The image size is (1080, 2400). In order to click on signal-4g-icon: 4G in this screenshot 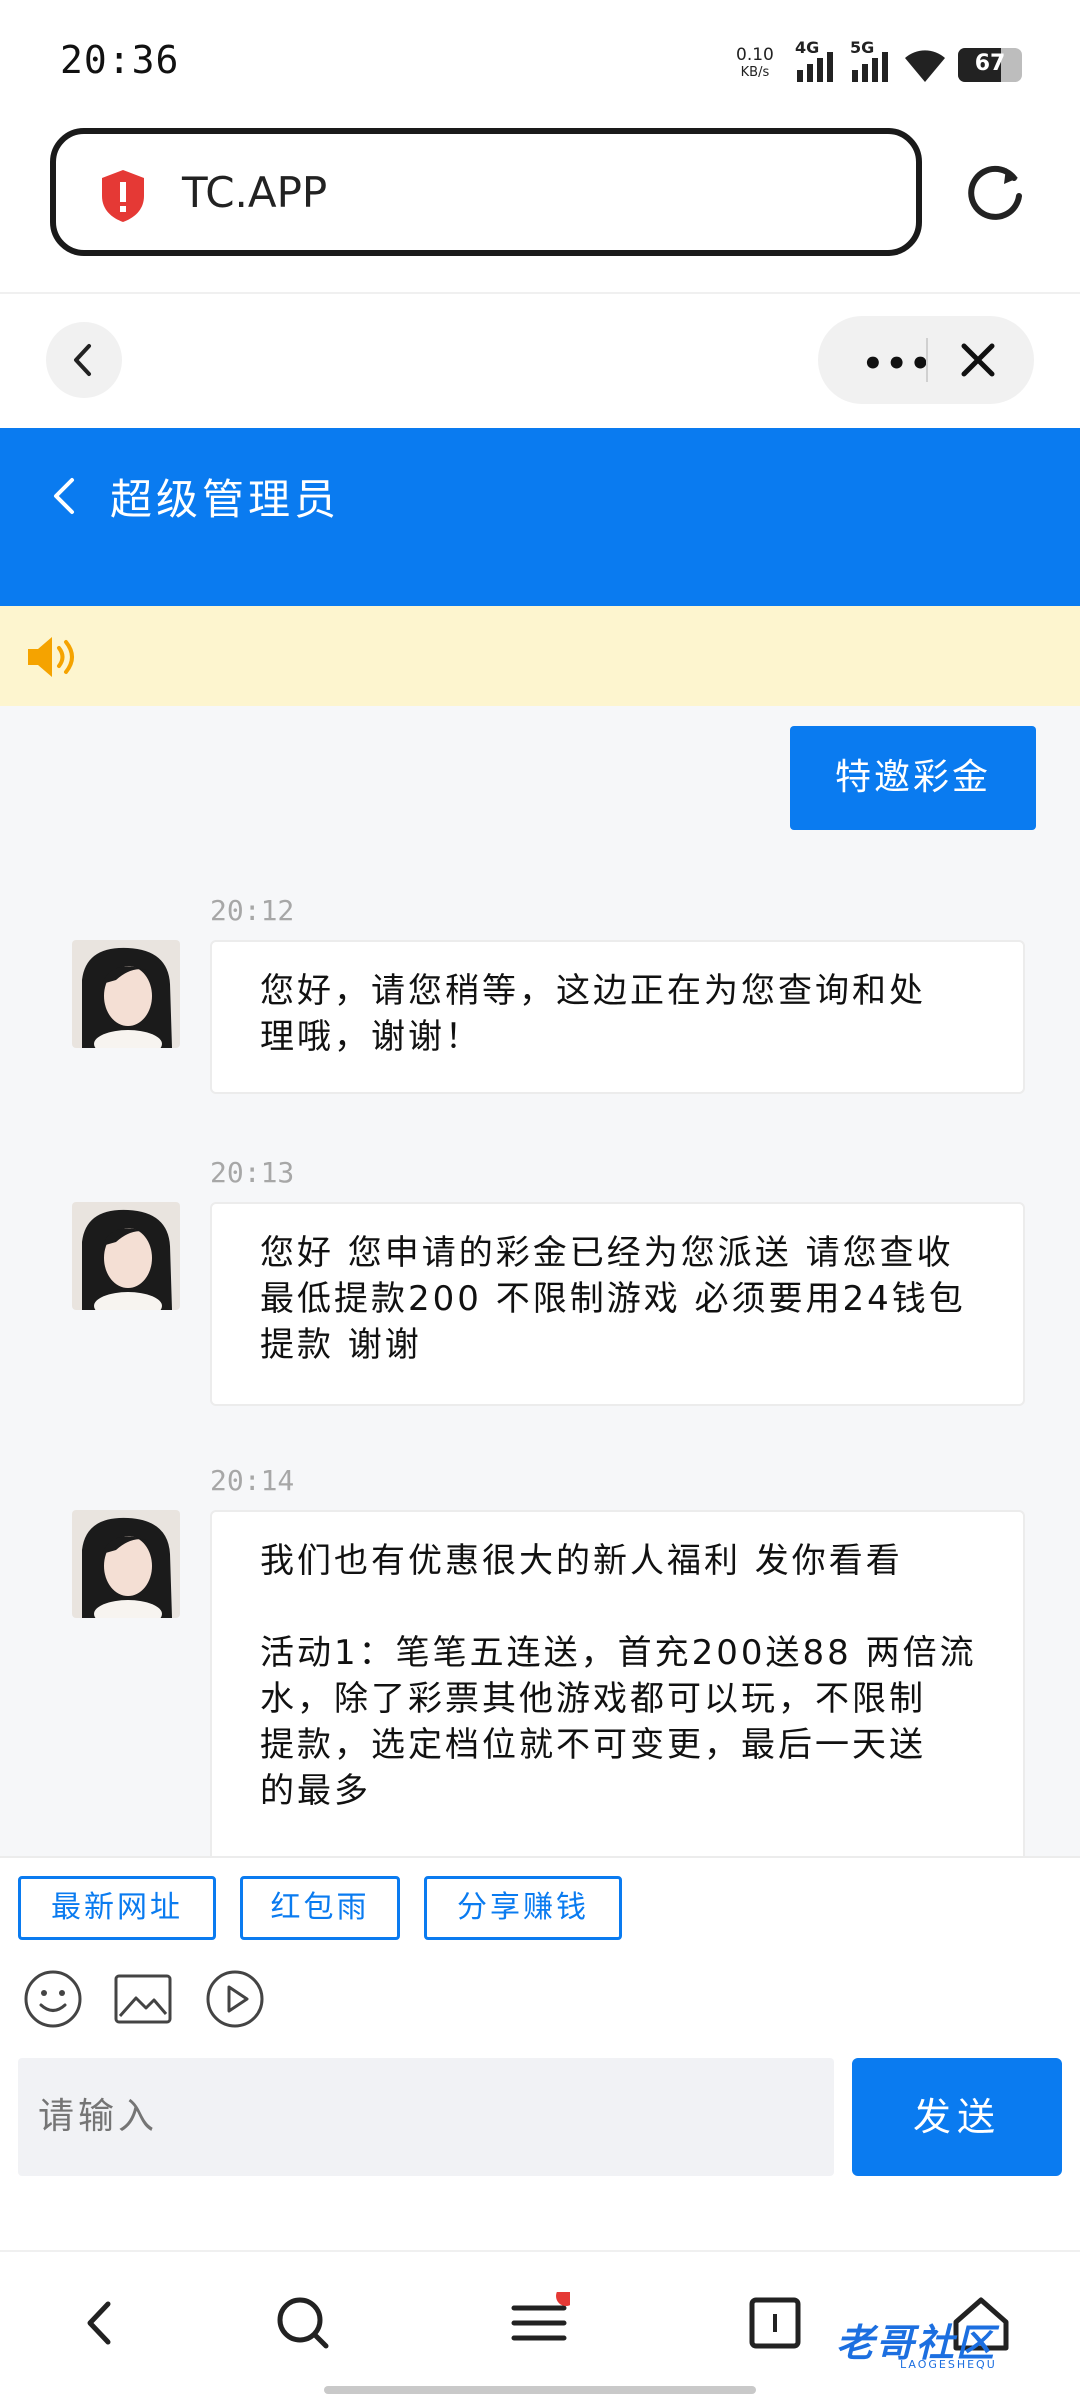, I will do `click(817, 63)`.